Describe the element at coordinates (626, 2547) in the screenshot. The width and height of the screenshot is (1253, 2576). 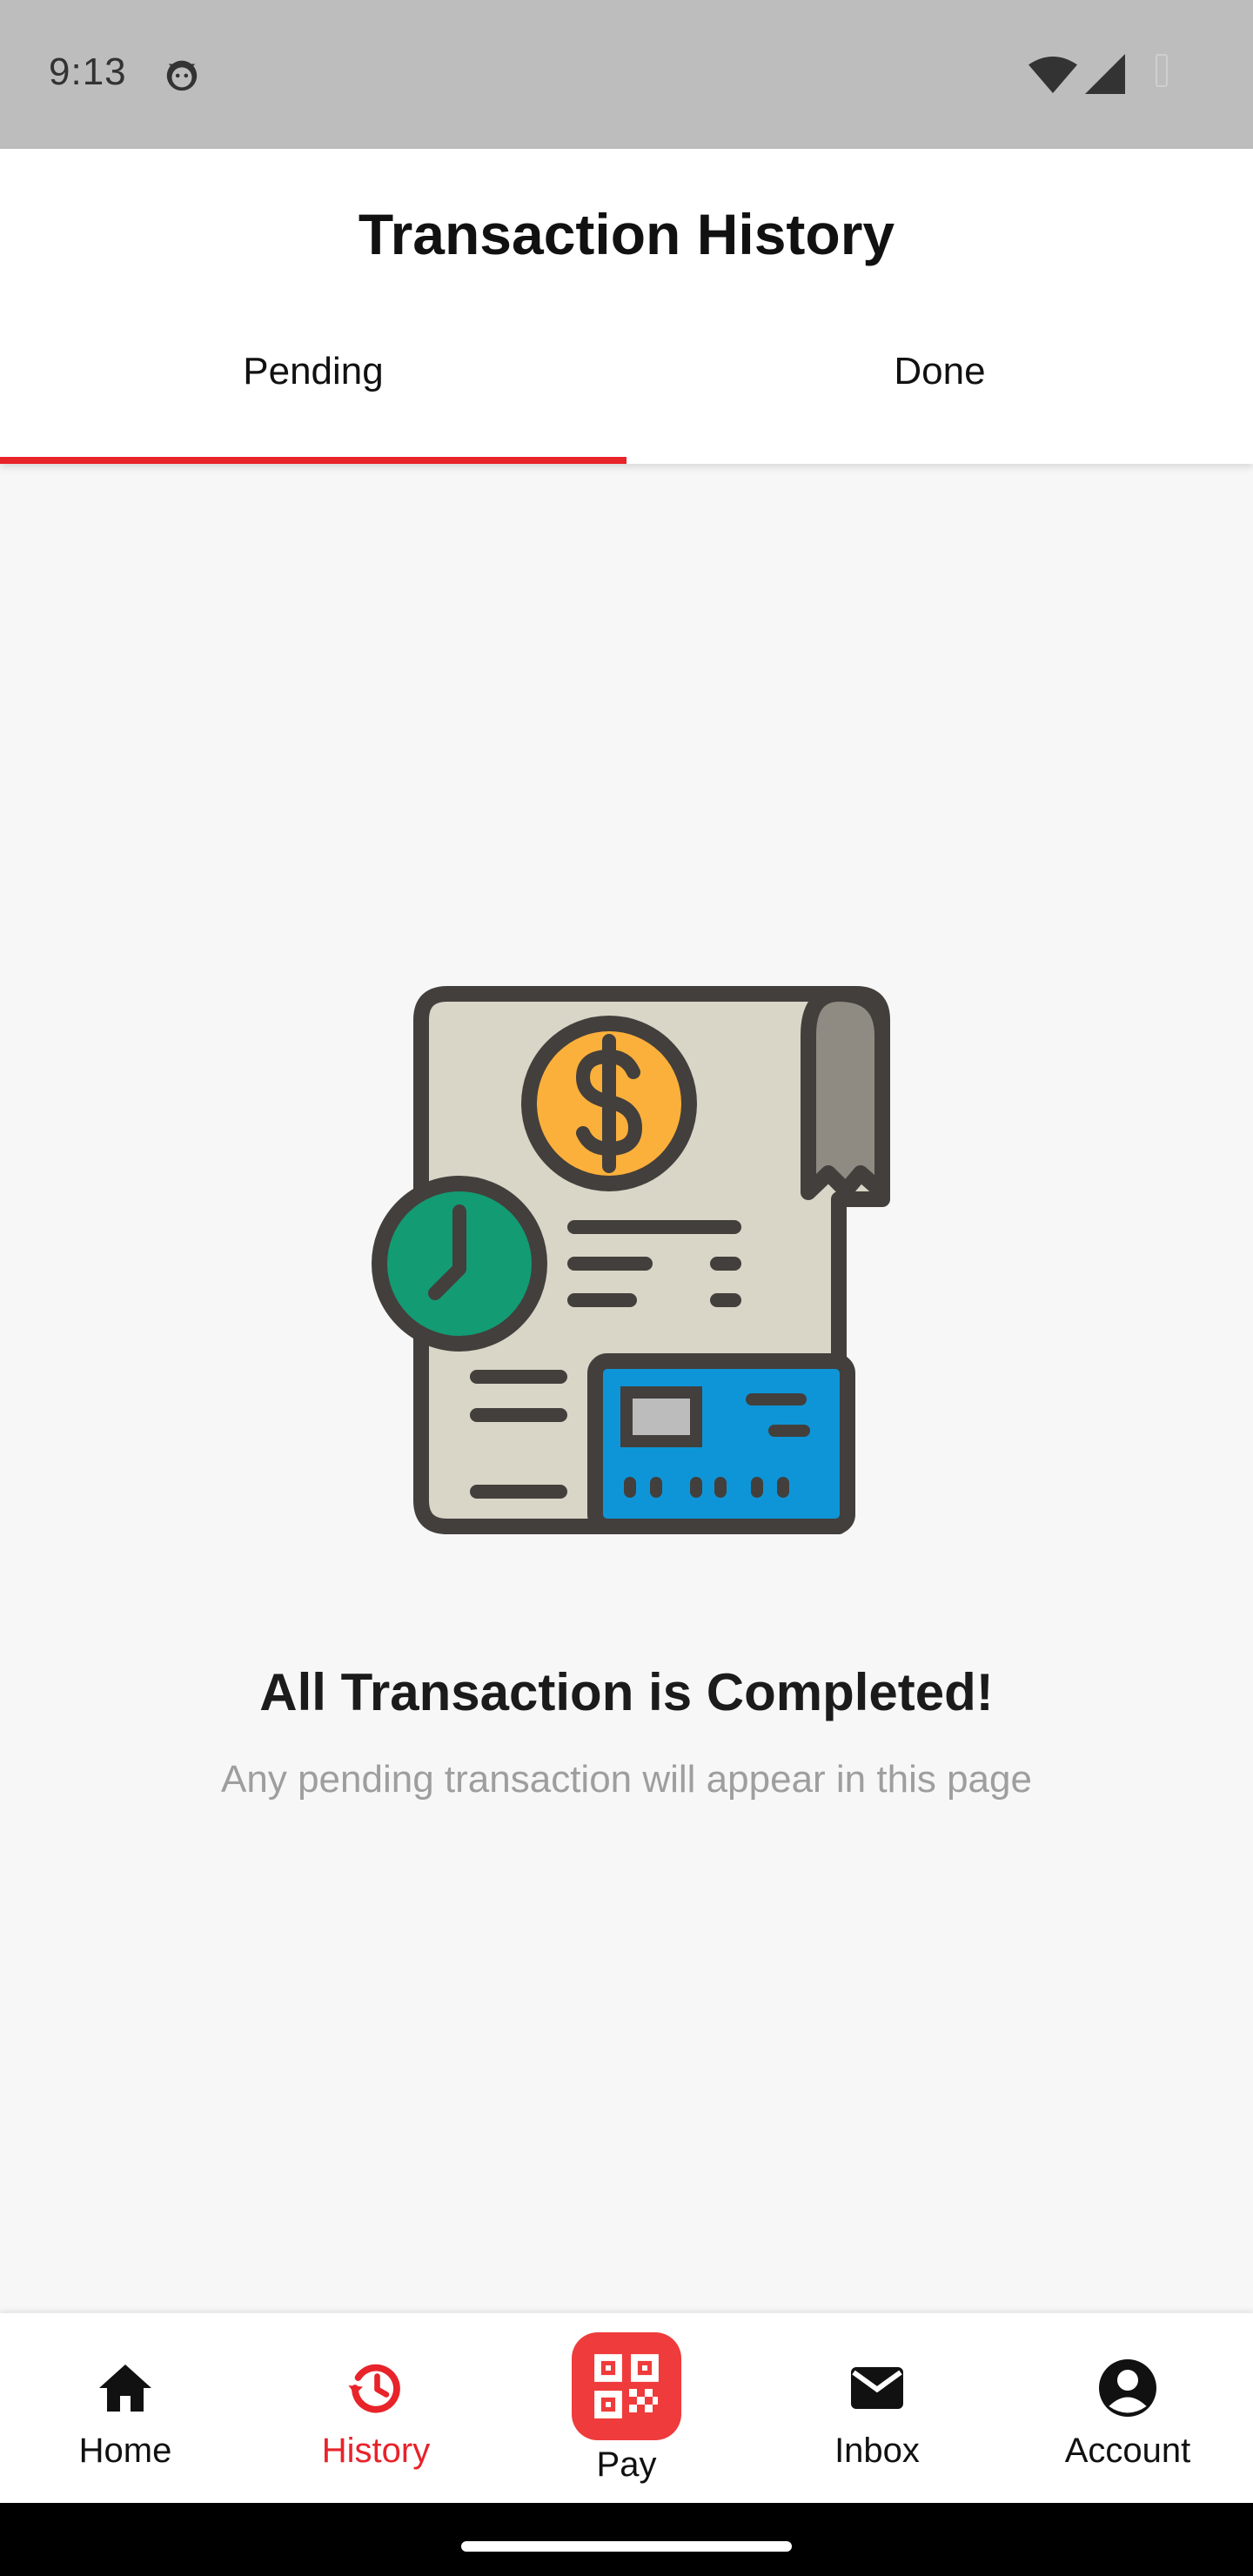
I see `gesture-handle` at that location.